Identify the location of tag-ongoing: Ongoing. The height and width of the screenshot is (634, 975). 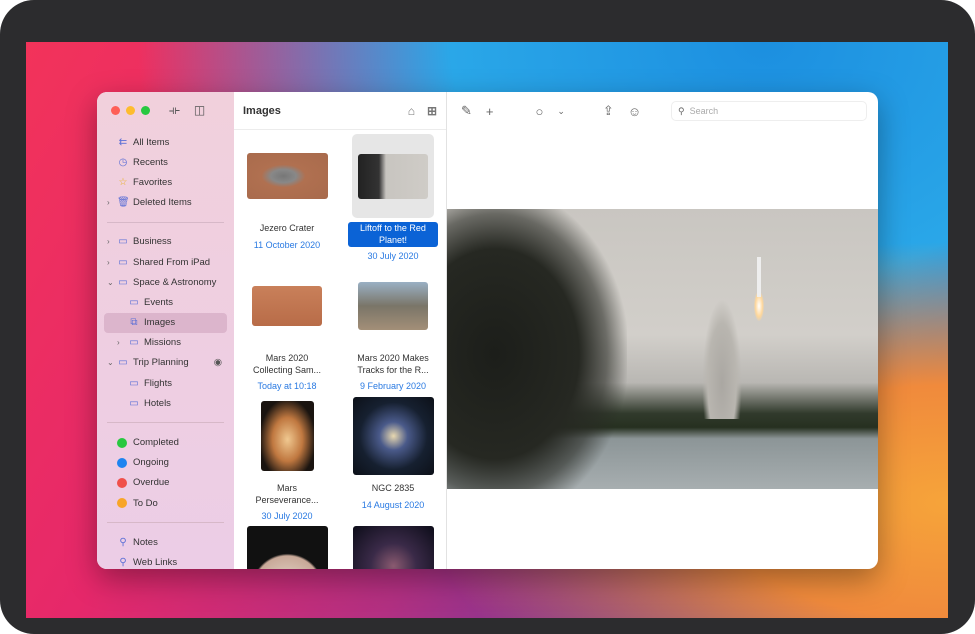
(165, 463).